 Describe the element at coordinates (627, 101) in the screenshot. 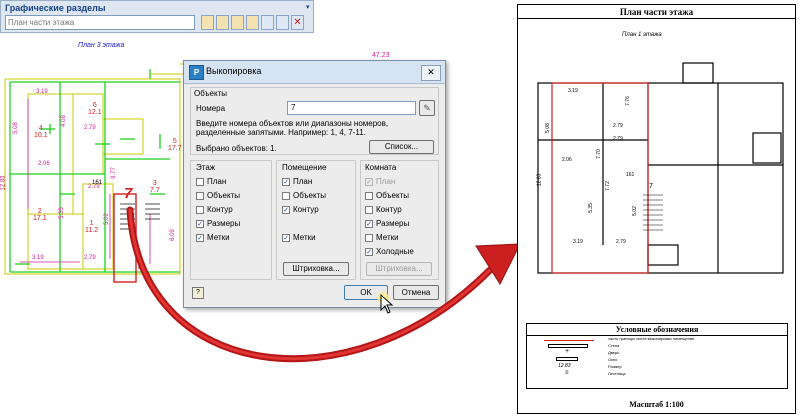

I see `sheet-dim: 7.76` at that location.